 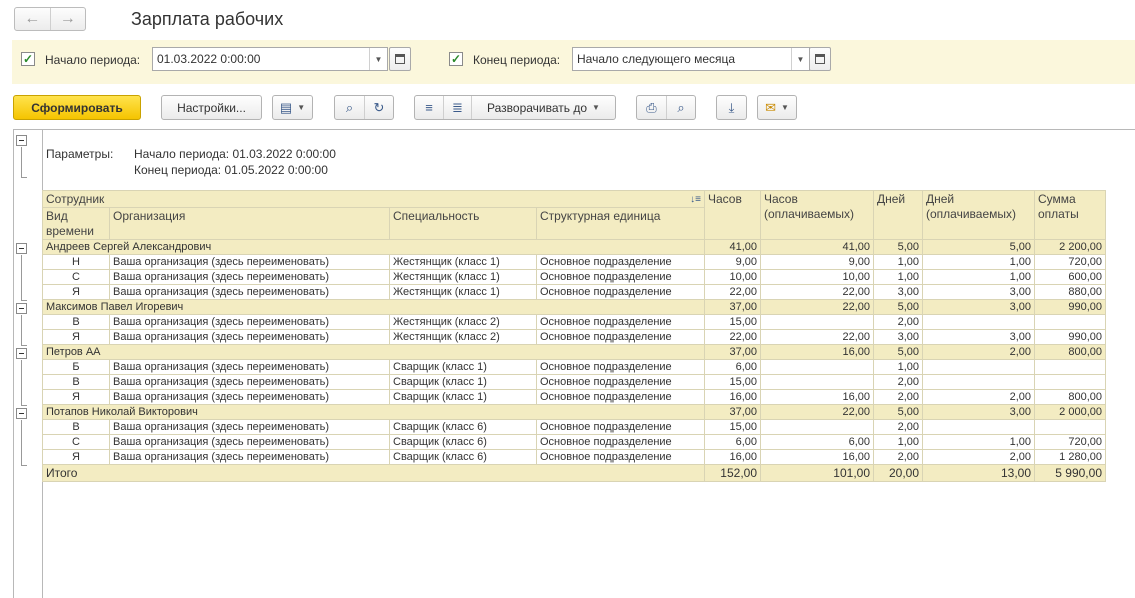 I want to click on group-row: Петров АА 37,00 16,00 5,00 2,00 800,00, so click(x=574, y=352).